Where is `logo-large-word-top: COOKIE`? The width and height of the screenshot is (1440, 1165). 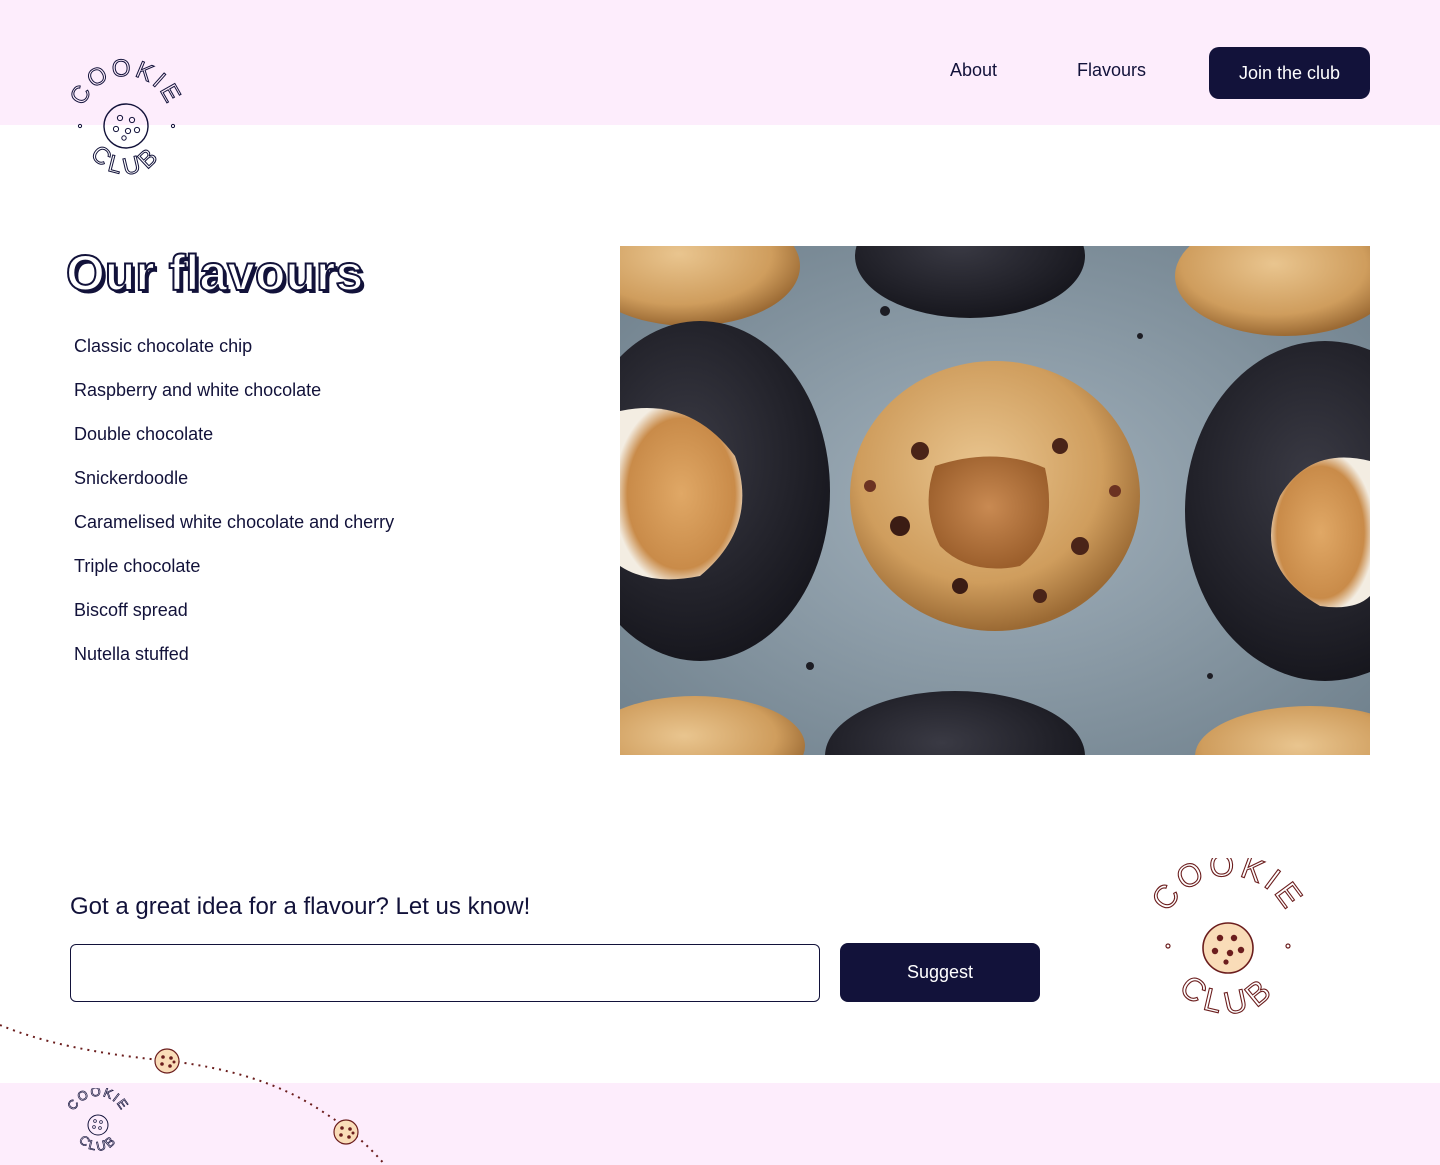 logo-large-word-top: COOKIE is located at coordinates (1226, 882).